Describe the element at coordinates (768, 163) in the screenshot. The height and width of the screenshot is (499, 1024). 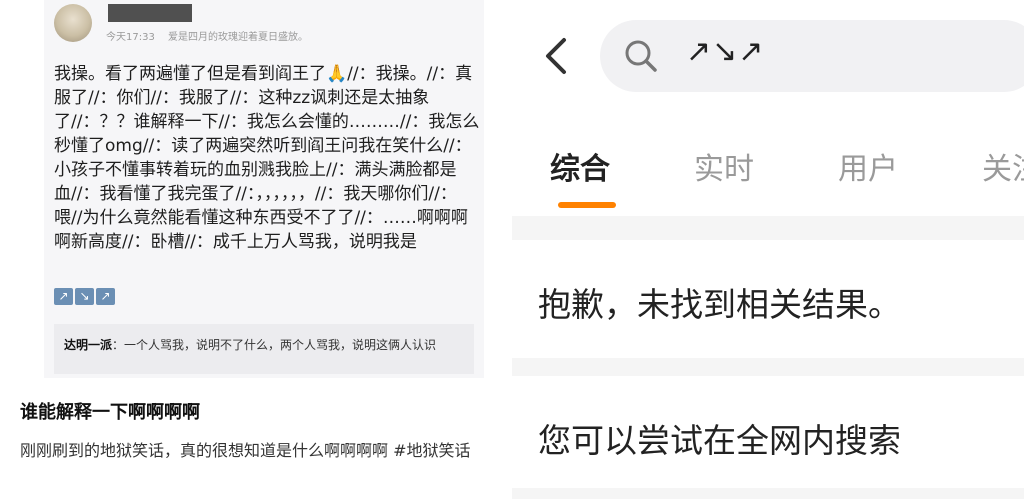
I see `result-tabs: 综合 实时 用户 关注` at that location.